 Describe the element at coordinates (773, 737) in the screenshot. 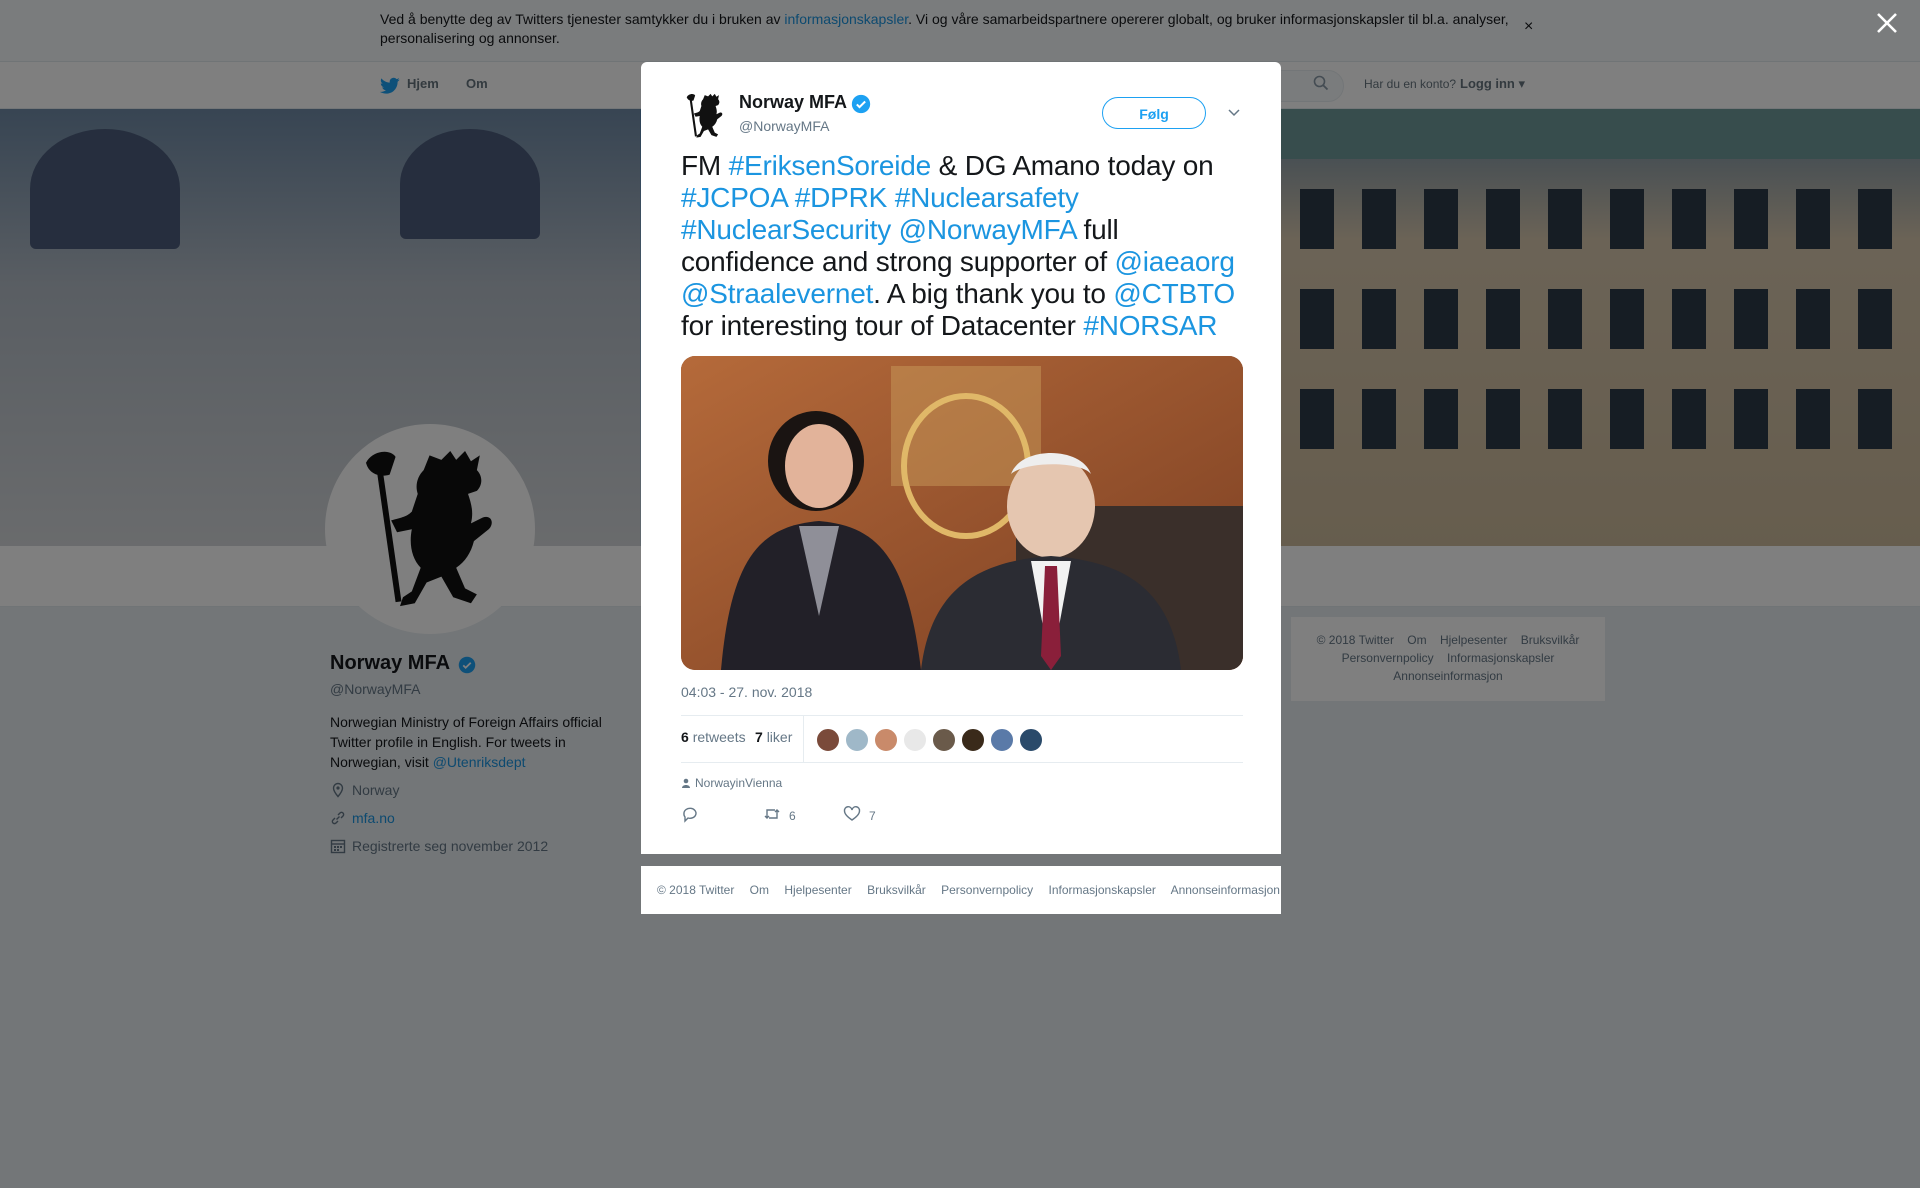

I see `likes-stat: 7 liker` at that location.